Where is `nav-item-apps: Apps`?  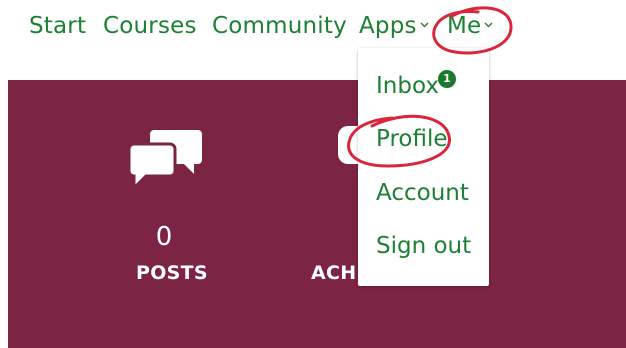 nav-item-apps: Apps is located at coordinates (394, 26).